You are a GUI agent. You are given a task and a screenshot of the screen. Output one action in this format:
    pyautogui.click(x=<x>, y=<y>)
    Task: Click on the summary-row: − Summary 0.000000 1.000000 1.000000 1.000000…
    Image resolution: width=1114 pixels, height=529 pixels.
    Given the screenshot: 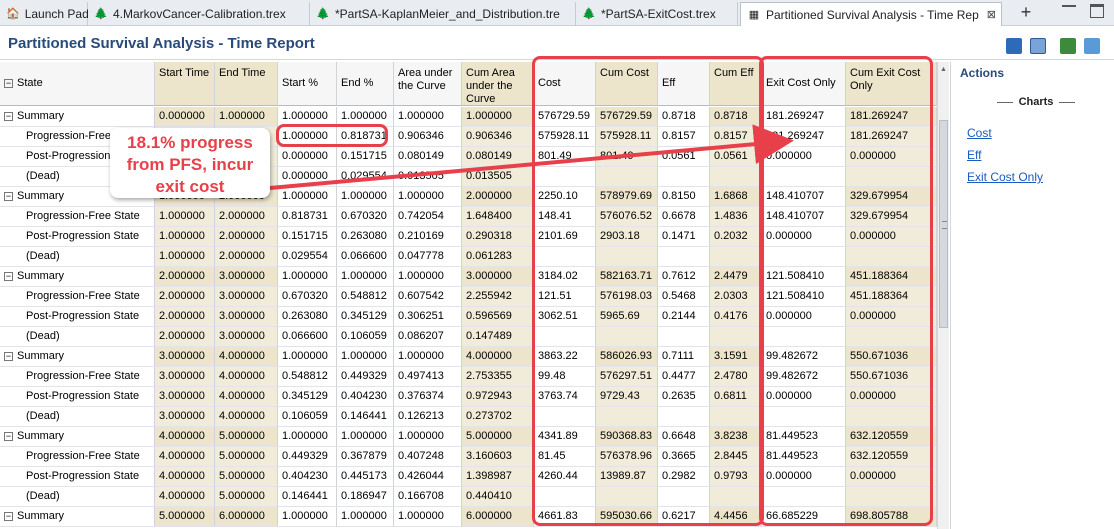 What is the action you would take?
    pyautogui.click(x=468, y=117)
    